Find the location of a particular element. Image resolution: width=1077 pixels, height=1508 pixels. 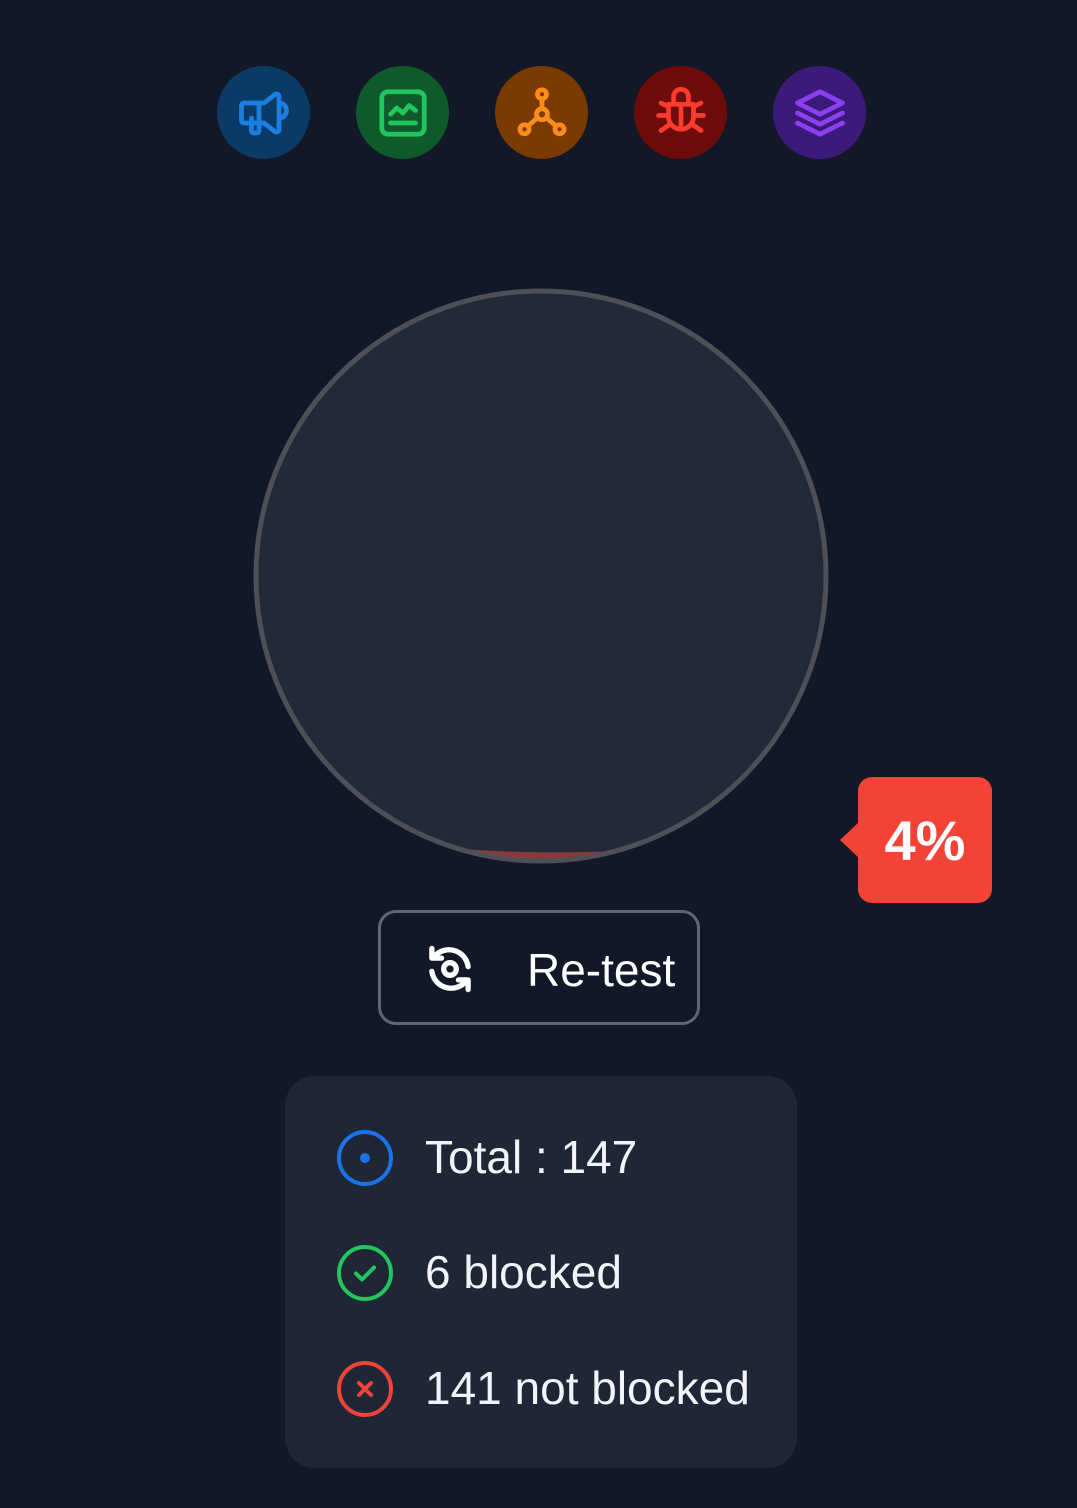

stat-blocked-text: 6 blocked is located at coordinates (523, 1272).